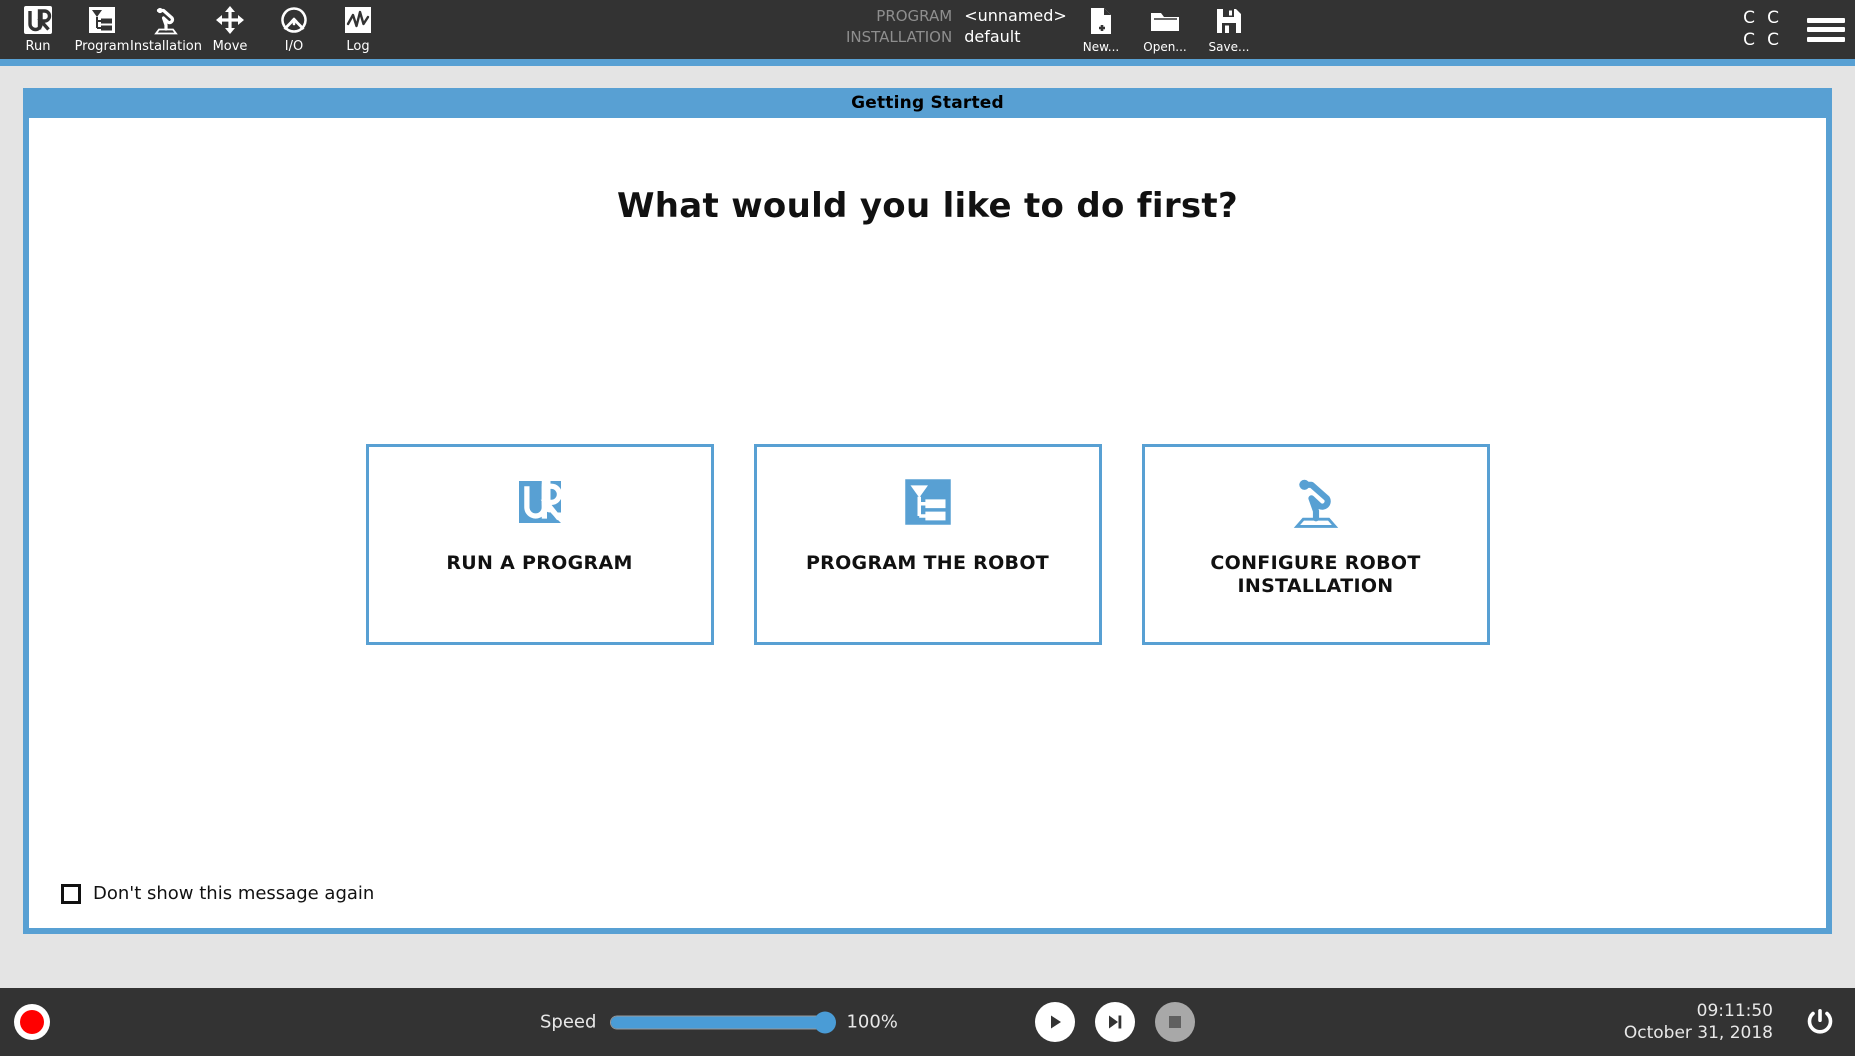  I want to click on stop-icon, so click(1175, 1022).